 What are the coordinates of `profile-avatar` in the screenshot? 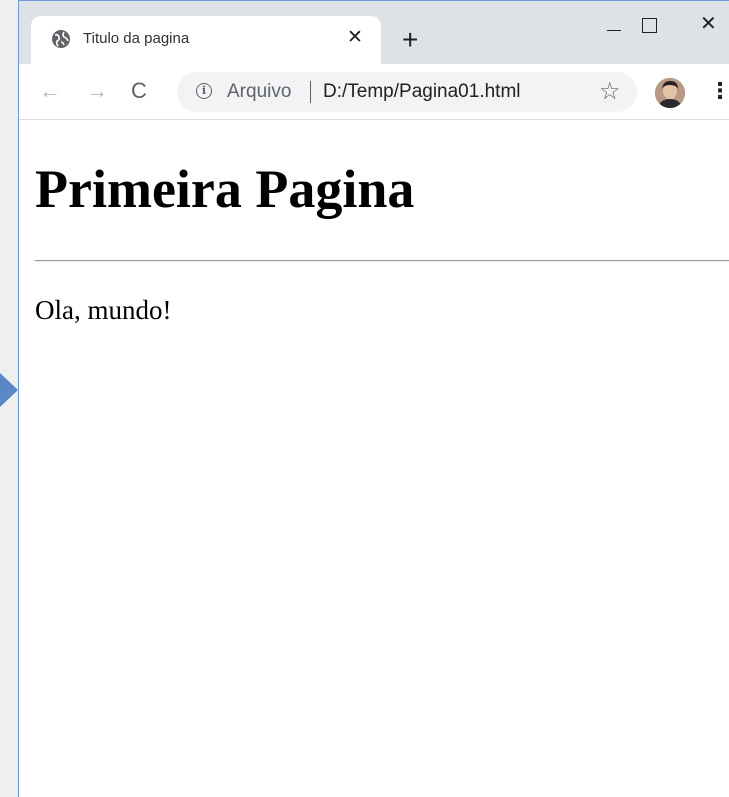 It's located at (670, 93).